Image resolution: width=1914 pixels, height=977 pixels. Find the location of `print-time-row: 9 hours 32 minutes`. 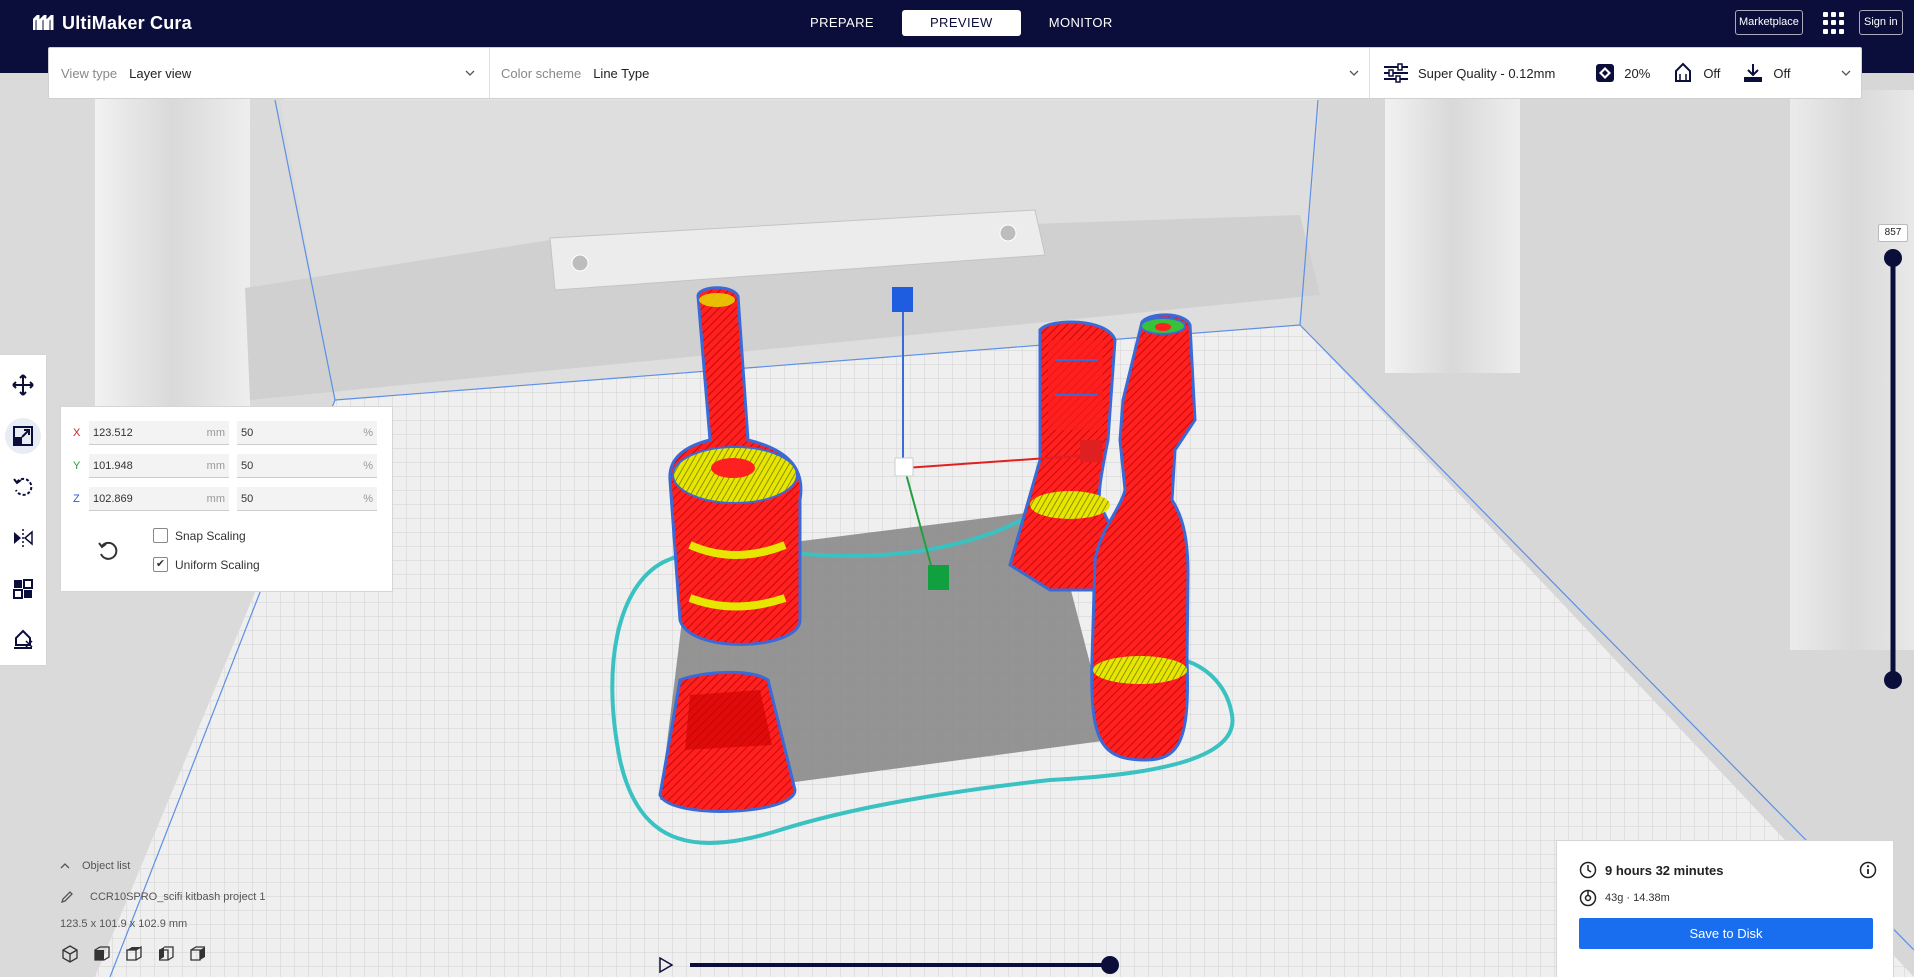

print-time-row: 9 hours 32 minutes is located at coordinates (1651, 870).